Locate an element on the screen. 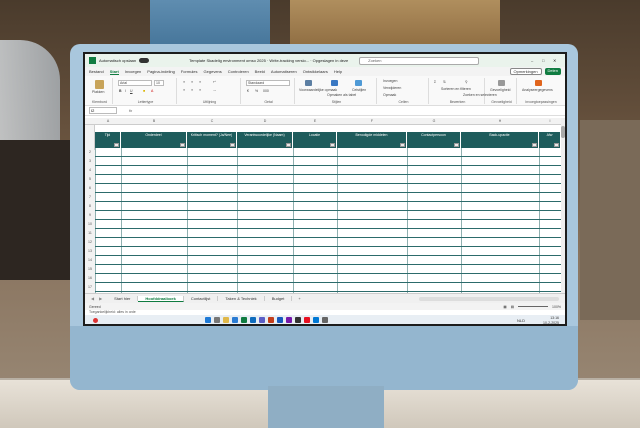 The height and width of the screenshot is (428, 640). tab-automate: Automatiseren is located at coordinates (284, 71).